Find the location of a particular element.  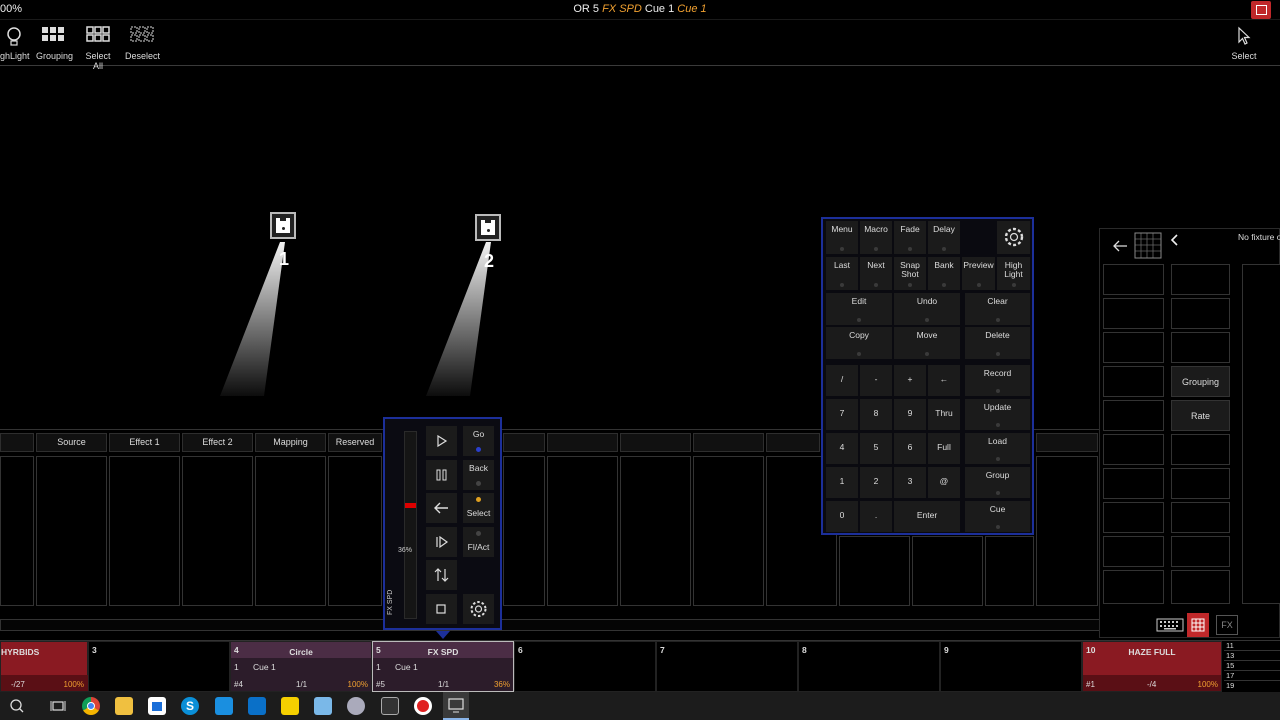

key-clear: Clear is located at coordinates (997, 309).